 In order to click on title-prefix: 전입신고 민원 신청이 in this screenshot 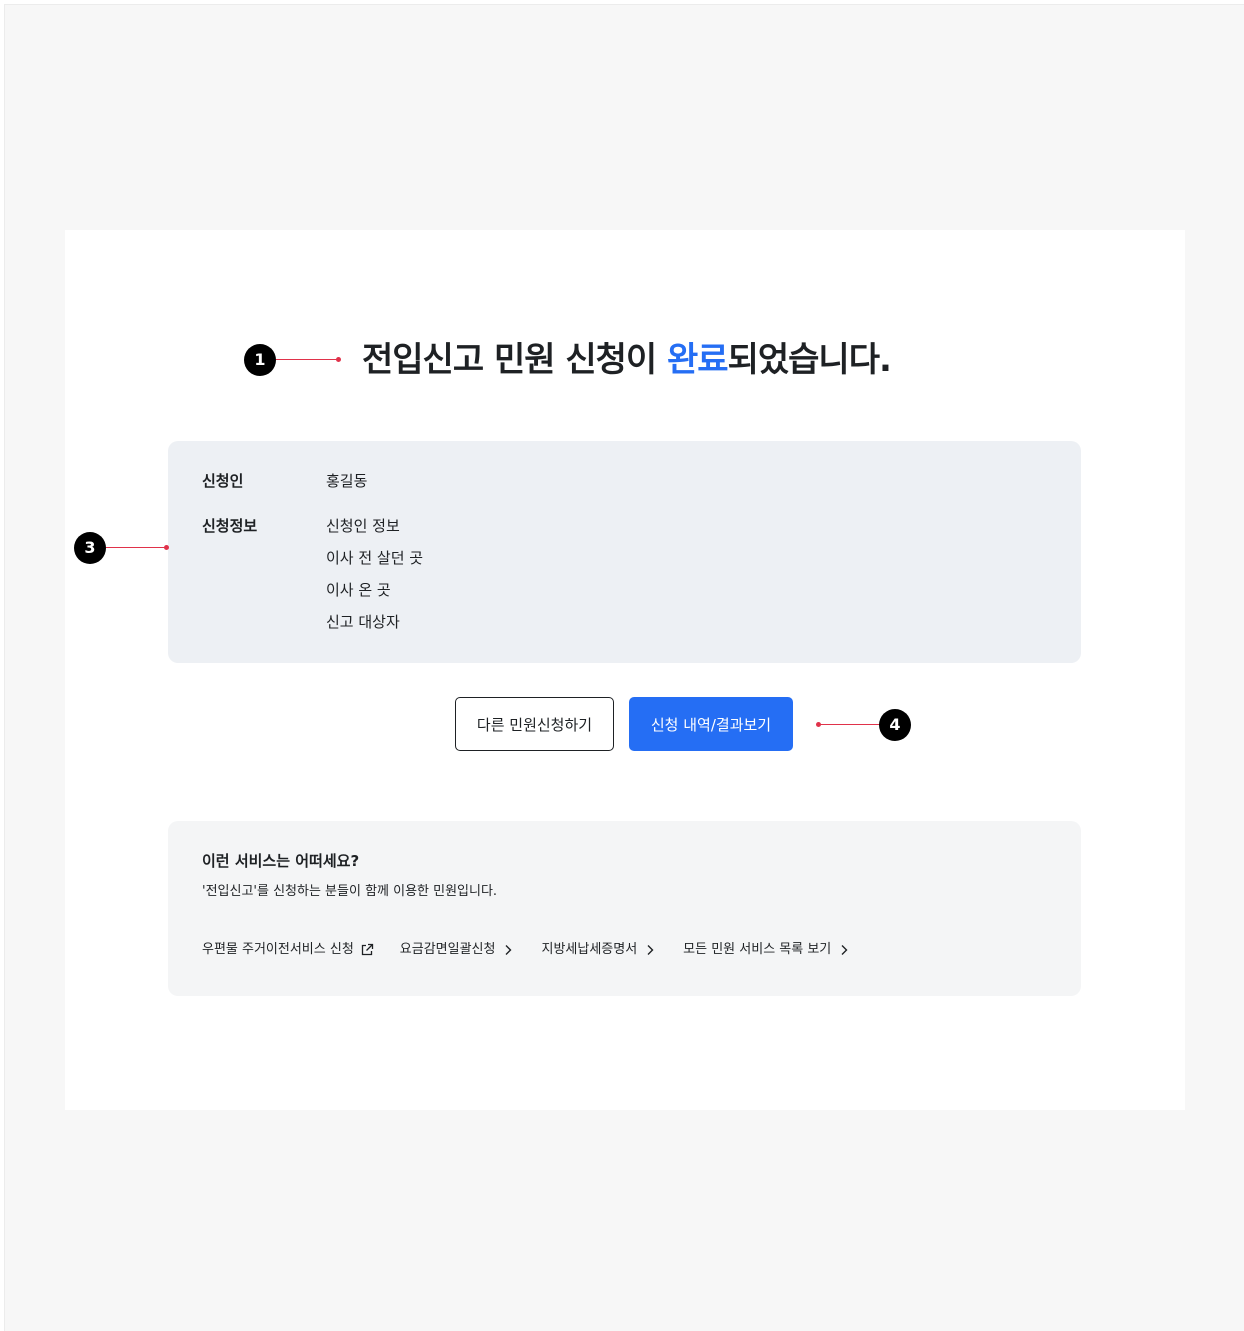, I will do `click(515, 360)`.